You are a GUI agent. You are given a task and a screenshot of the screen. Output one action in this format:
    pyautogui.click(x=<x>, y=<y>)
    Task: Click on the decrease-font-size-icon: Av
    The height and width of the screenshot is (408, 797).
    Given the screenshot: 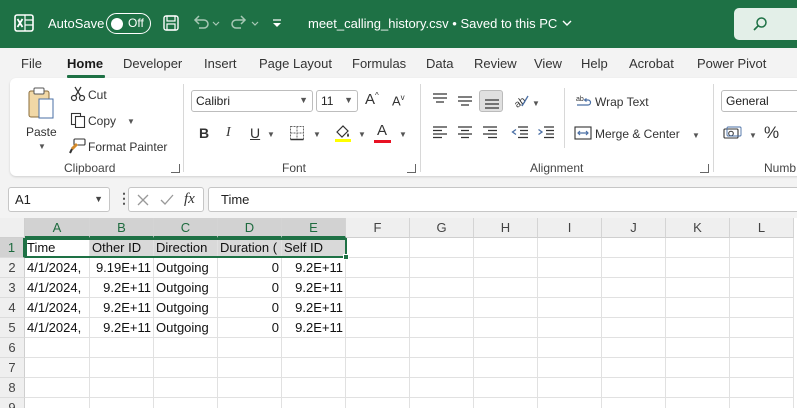 What is the action you would take?
    pyautogui.click(x=398, y=100)
    